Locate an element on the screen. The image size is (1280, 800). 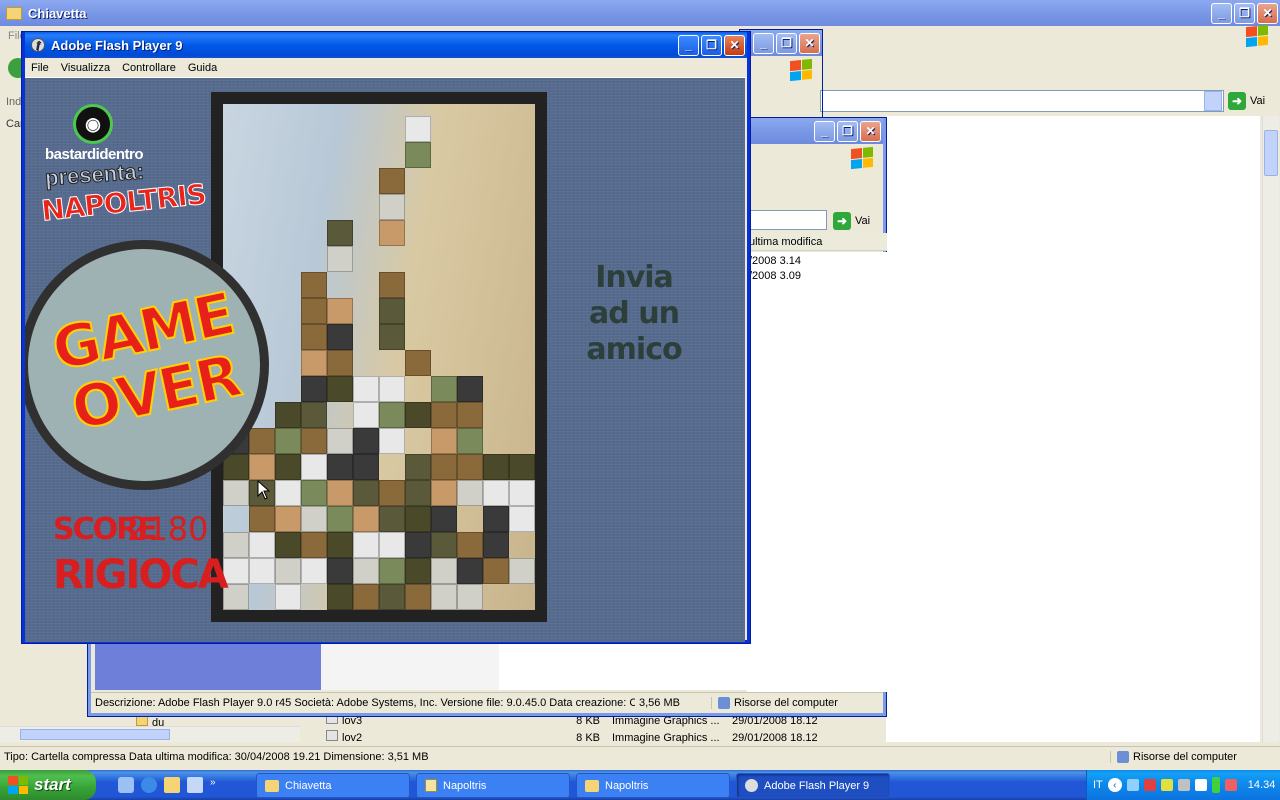
alert-icon is located at coordinates (1230, 785).